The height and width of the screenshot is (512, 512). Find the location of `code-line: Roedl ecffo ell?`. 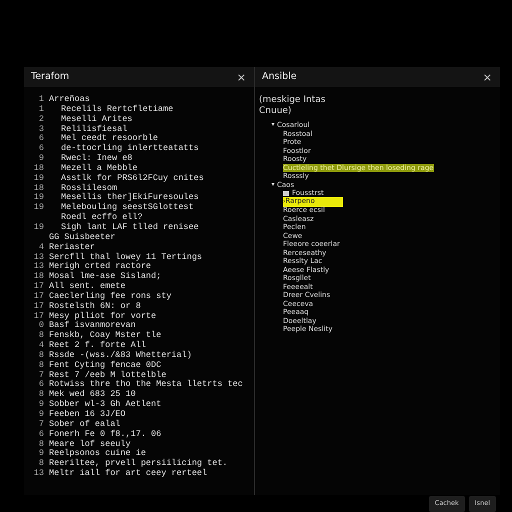

code-line: Roedl ecffo ell? is located at coordinates (101, 217).